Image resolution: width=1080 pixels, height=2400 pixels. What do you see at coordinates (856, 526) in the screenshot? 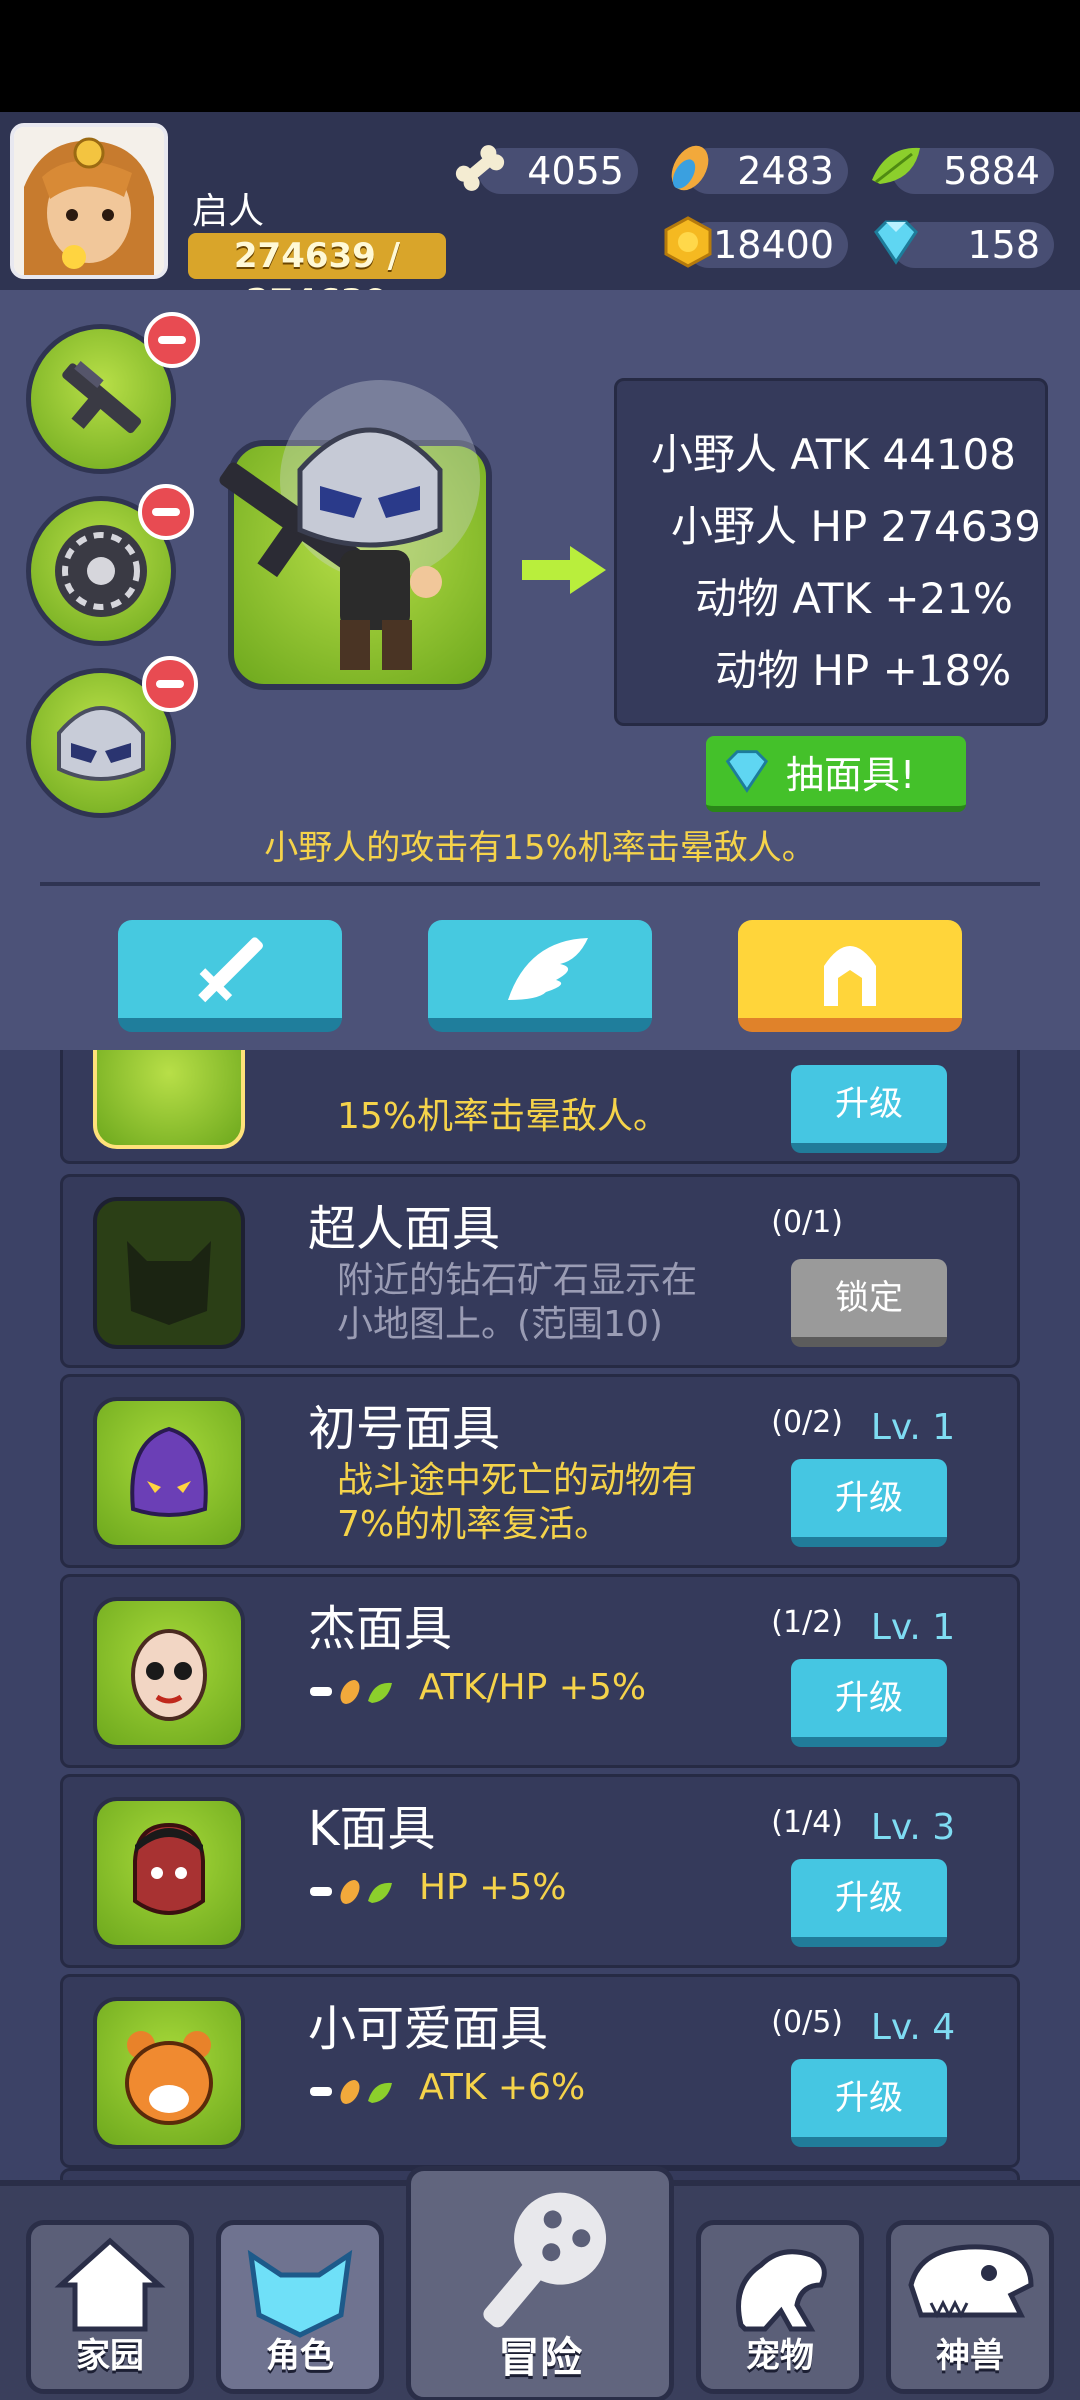
I see `hero-hp-stat: 小野人 HP 274639` at bounding box center [856, 526].